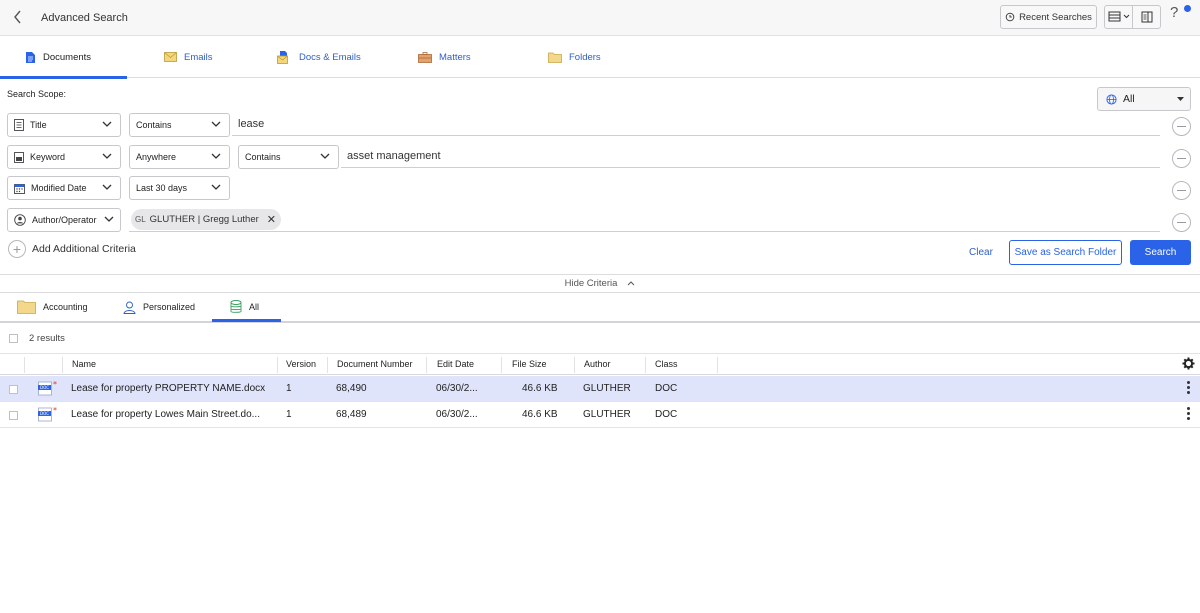 This screenshot has height=613, width=1200. What do you see at coordinates (19, 125) in the screenshot?
I see `title-field-icon` at bounding box center [19, 125].